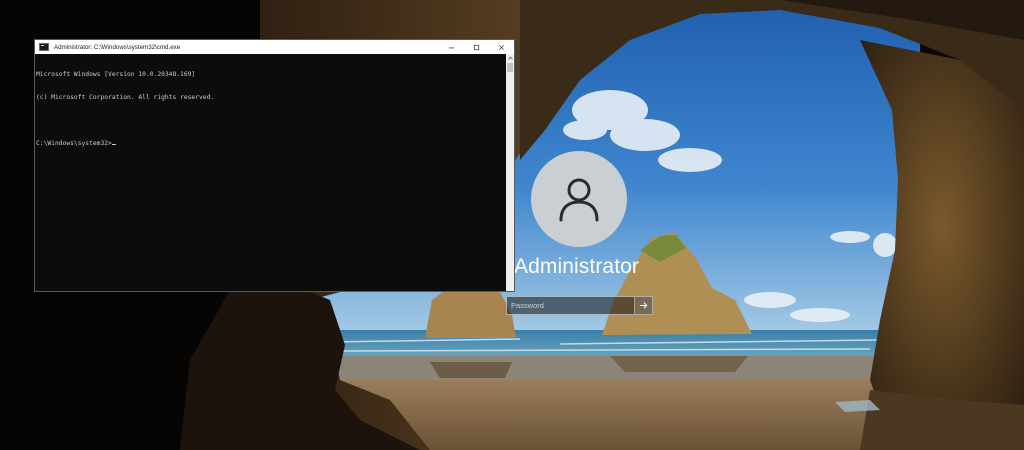 This screenshot has height=450, width=1024. Describe the element at coordinates (271, 144) in the screenshot. I see `console-prompt-line: C:\Windows\system32>` at that location.